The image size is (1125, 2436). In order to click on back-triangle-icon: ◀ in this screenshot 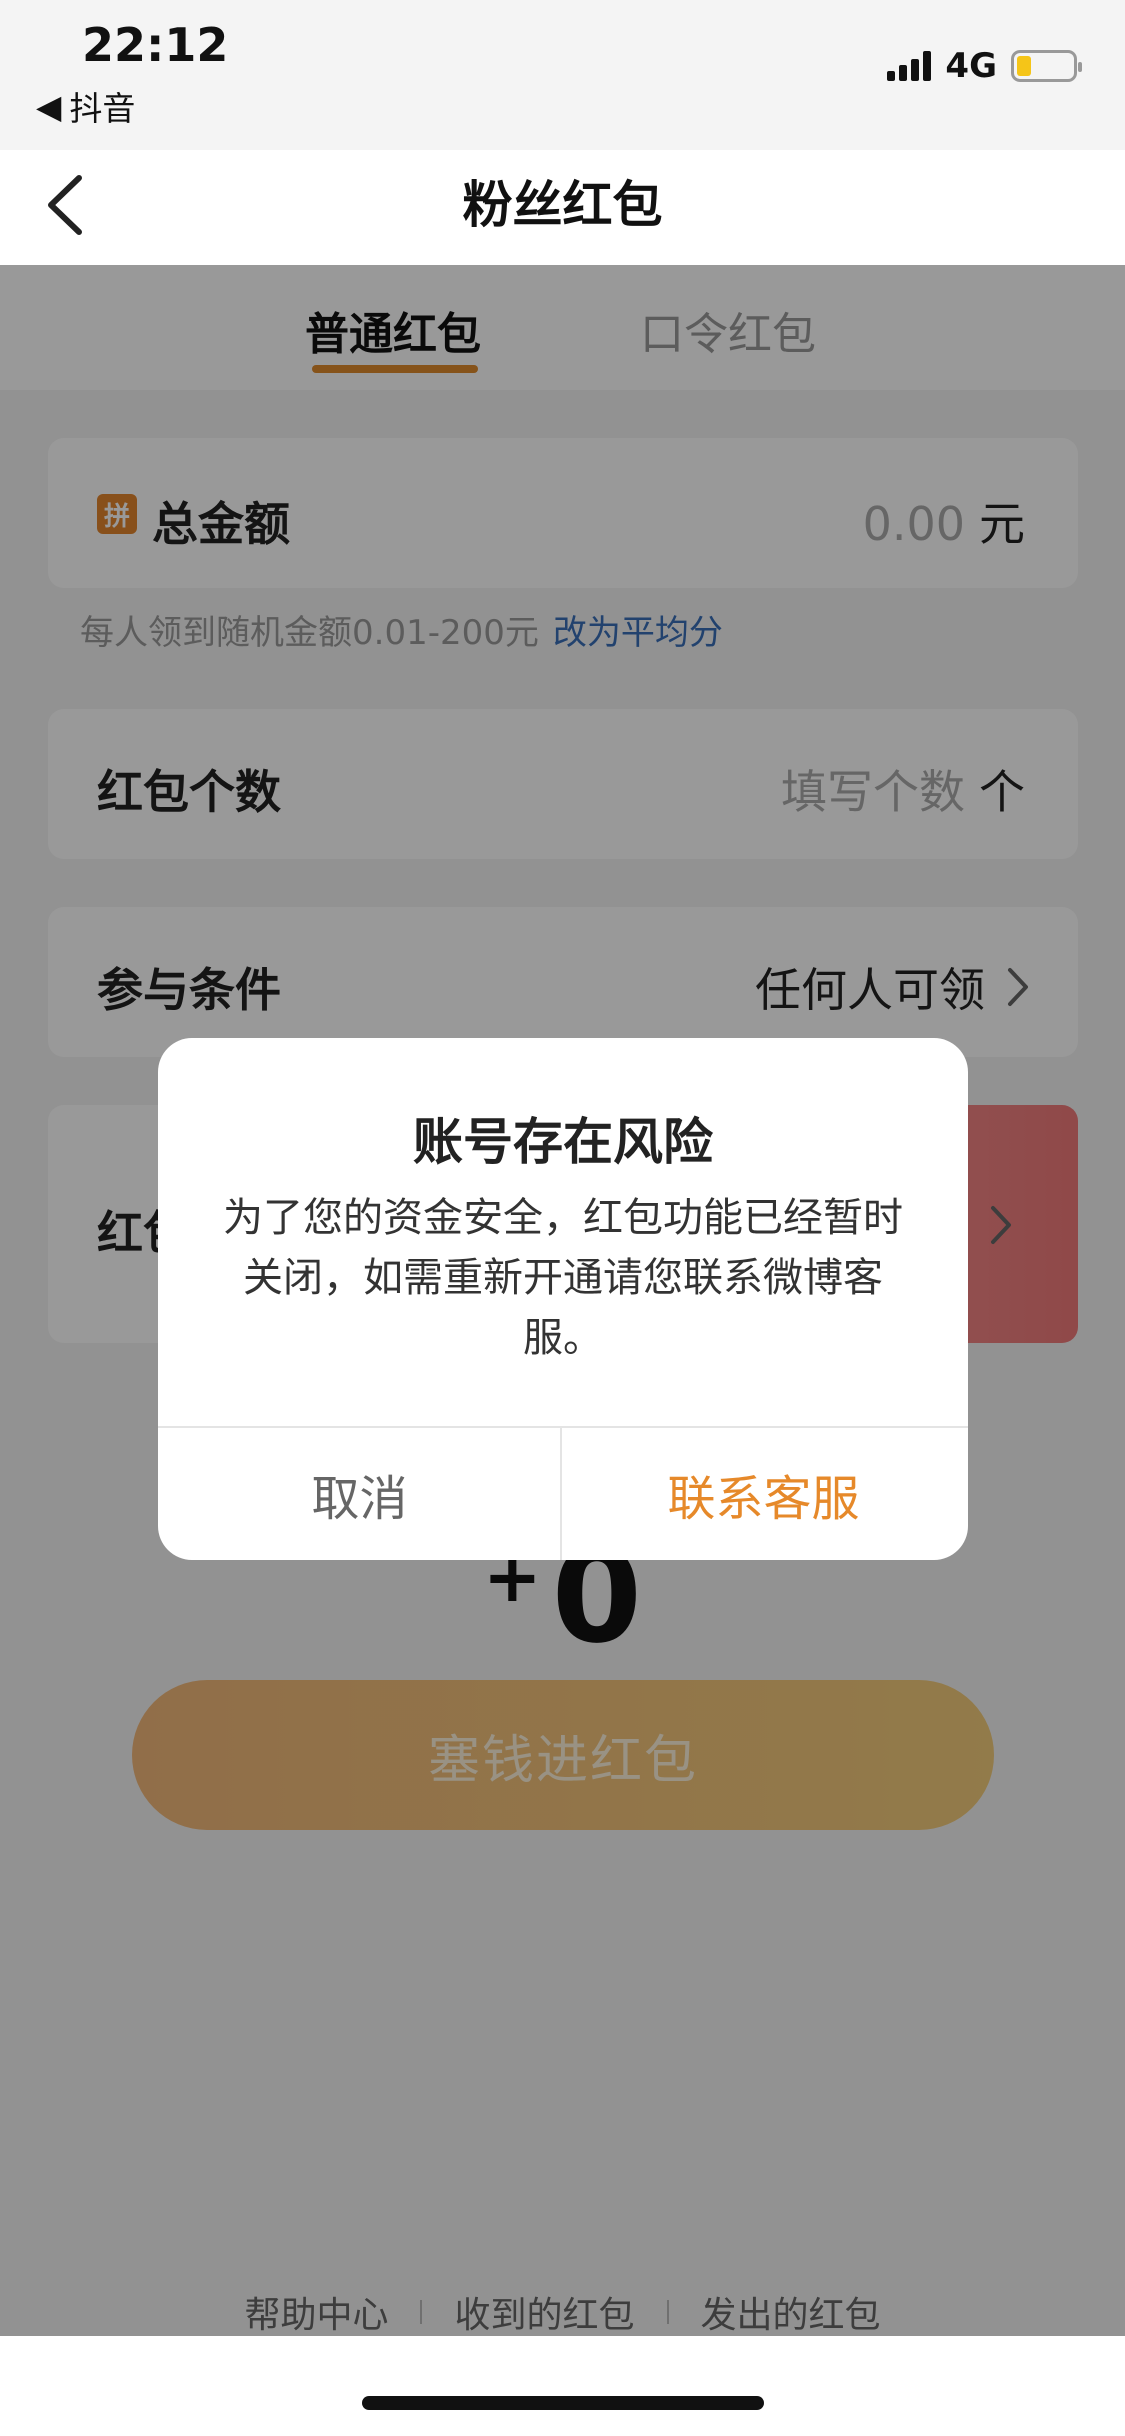, I will do `click(49, 106)`.